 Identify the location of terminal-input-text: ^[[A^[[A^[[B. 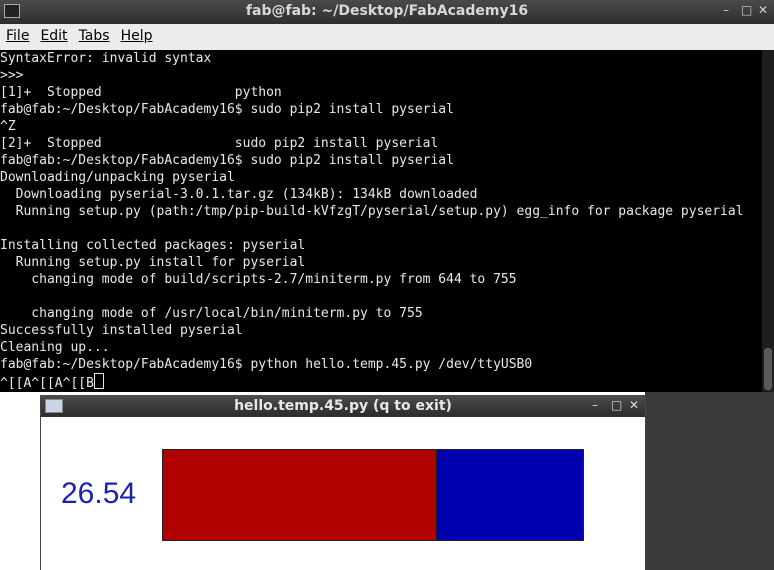
(47, 383).